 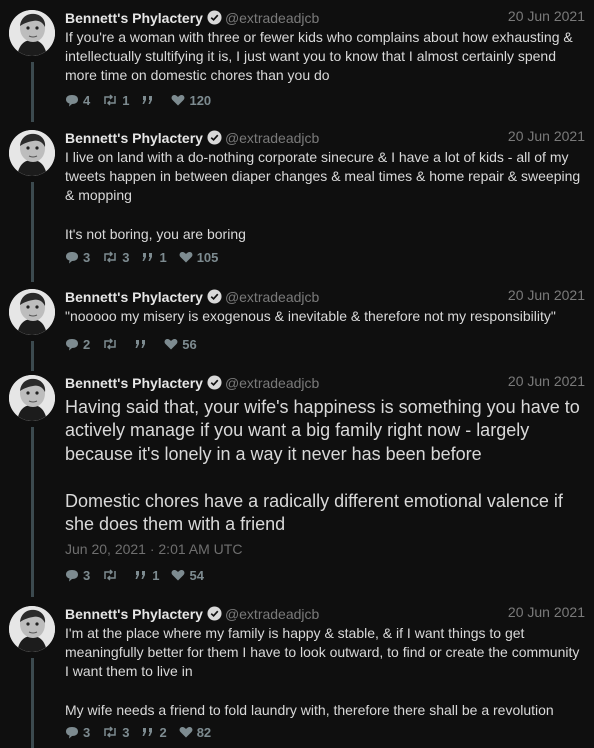 I want to click on tweet-stats: 4 1 120, so click(x=144, y=100).